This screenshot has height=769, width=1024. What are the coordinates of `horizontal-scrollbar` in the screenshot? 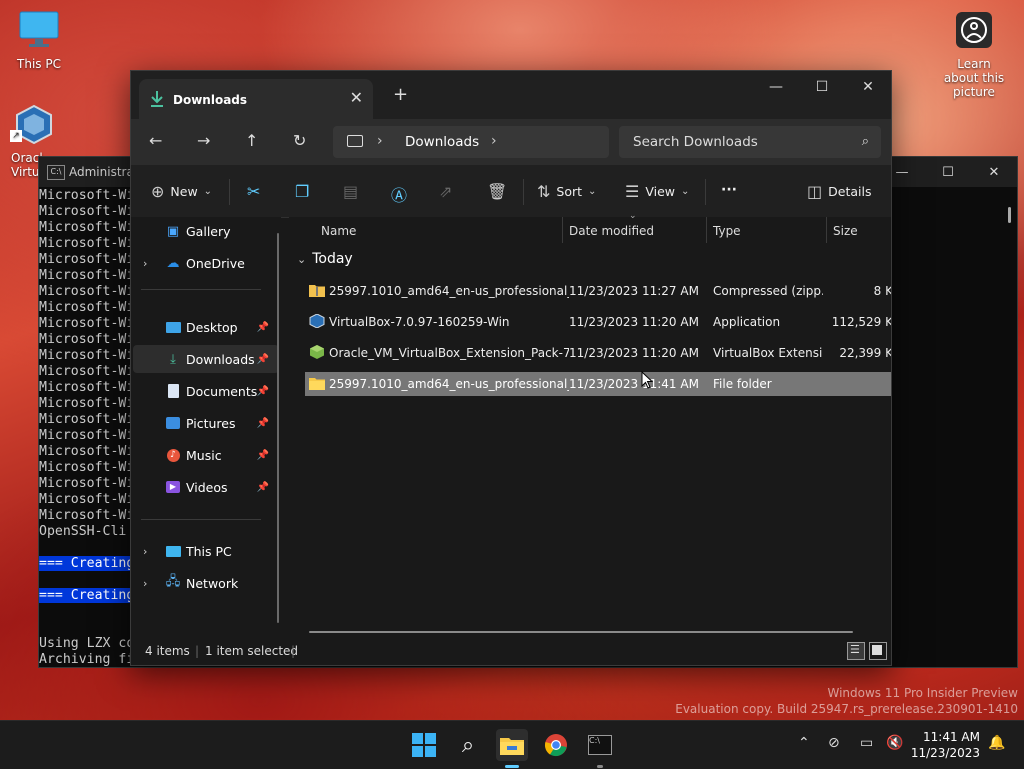 It's located at (581, 632).